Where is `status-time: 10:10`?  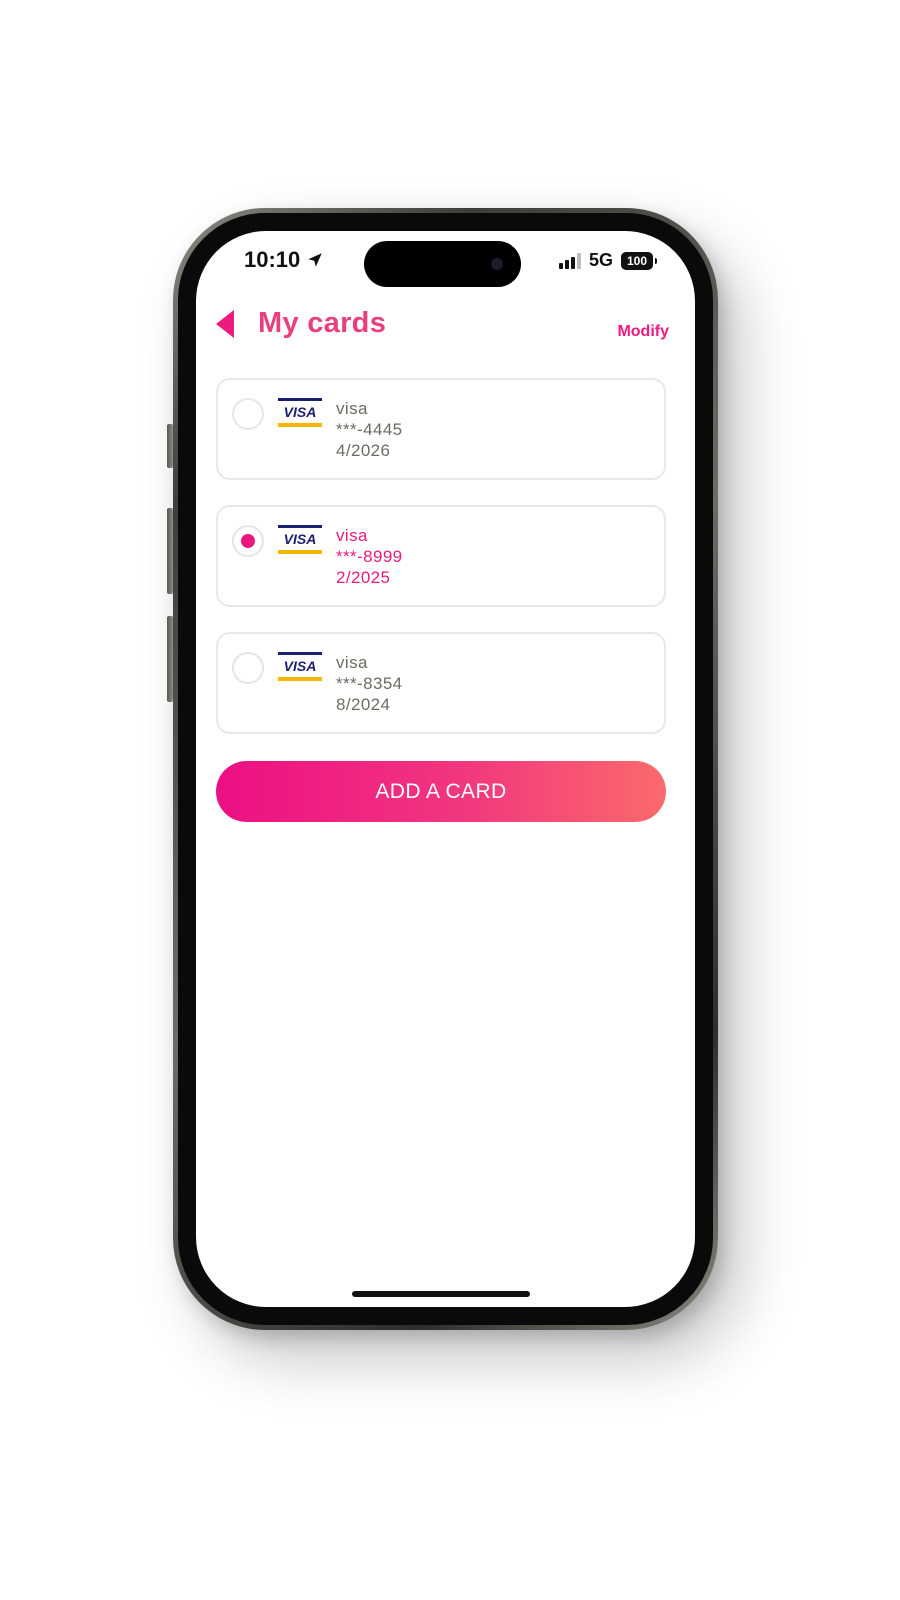 status-time: 10:10 is located at coordinates (284, 260).